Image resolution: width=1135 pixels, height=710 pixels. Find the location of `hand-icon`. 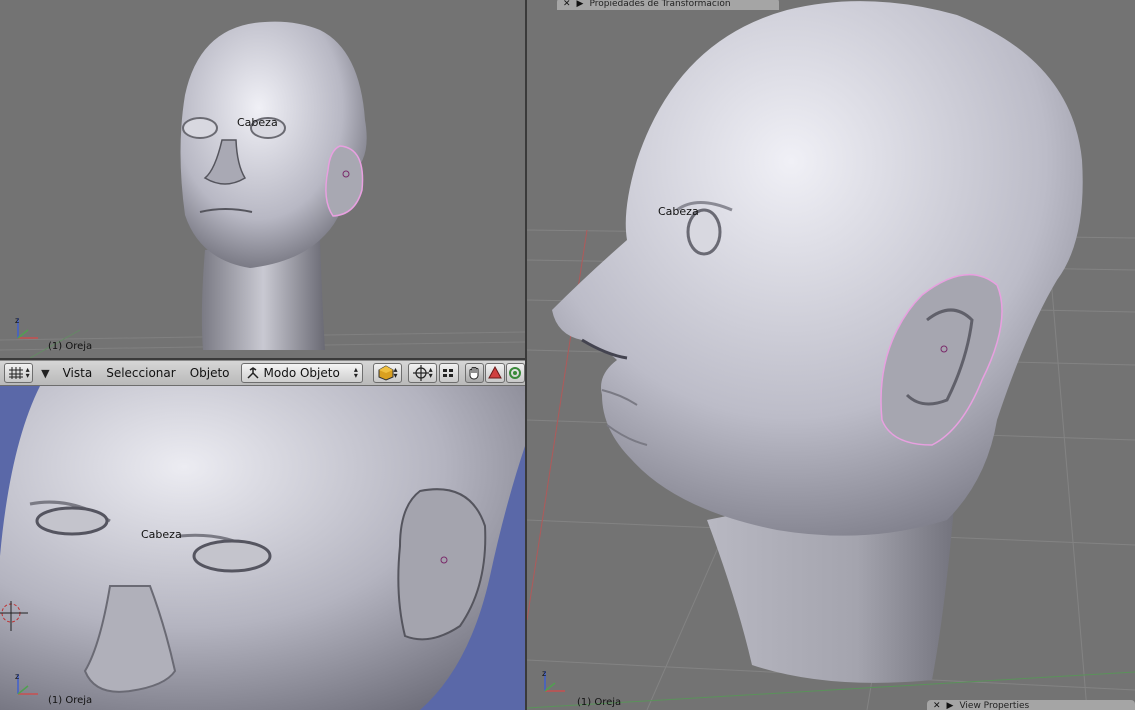

hand-icon is located at coordinates (474, 373).